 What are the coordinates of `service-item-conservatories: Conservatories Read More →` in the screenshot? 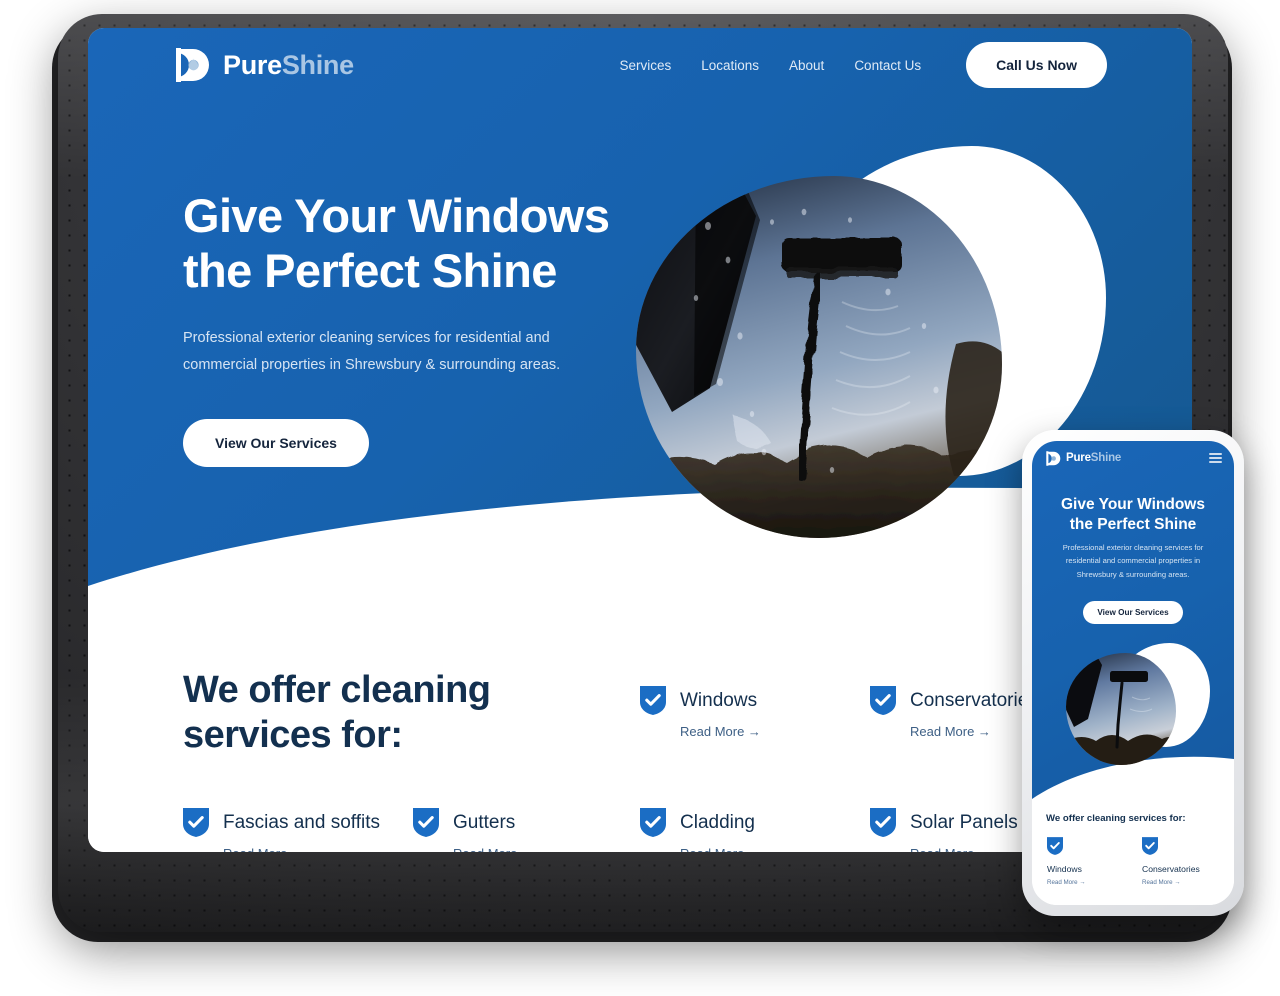 It's located at (954, 712).